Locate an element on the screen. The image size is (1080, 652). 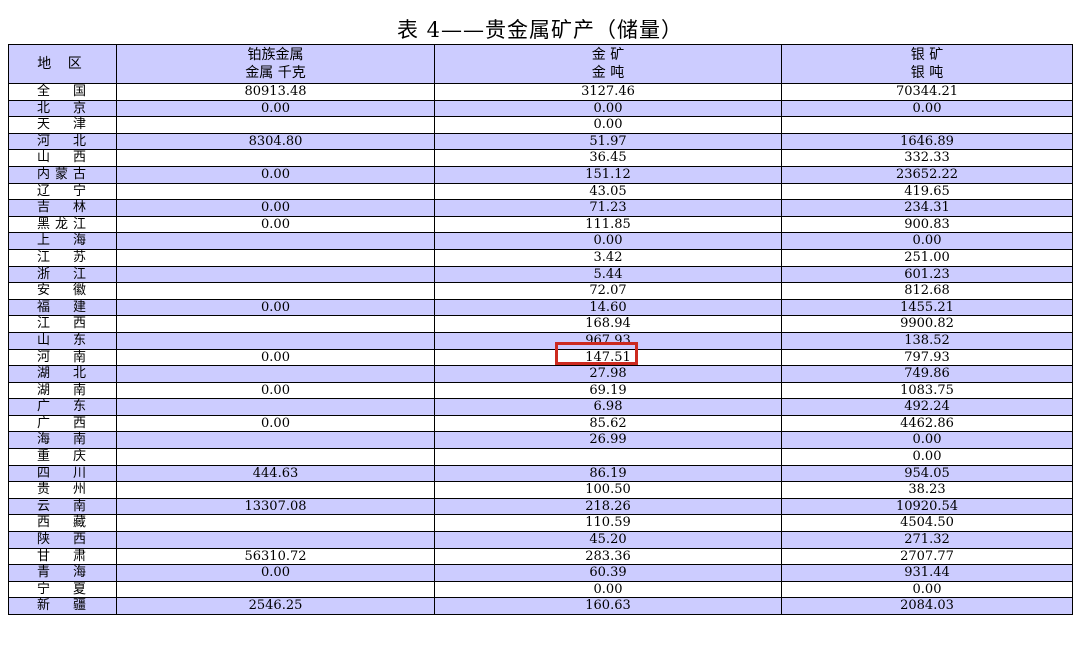
table-row: 湖北 27.98 749.86 is located at coordinates (540, 374).